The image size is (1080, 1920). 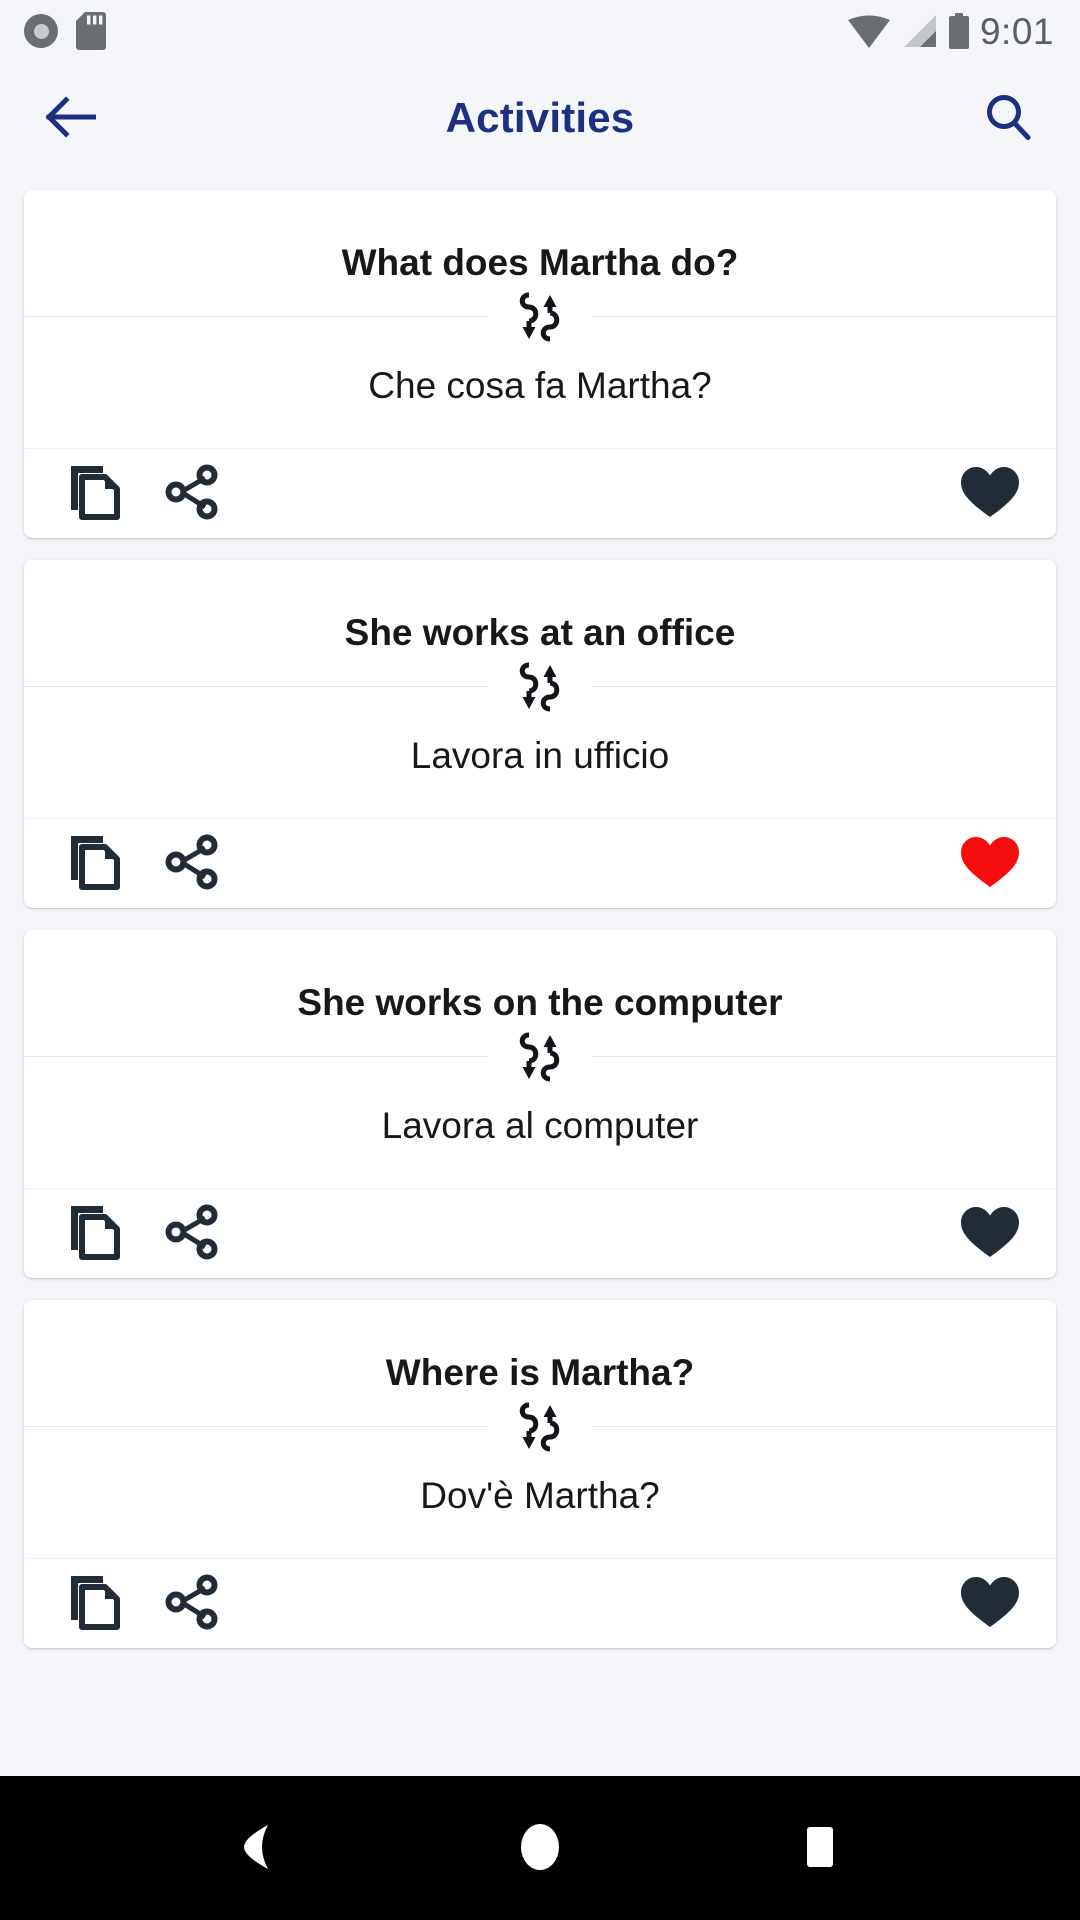 What do you see at coordinates (65, 31) in the screenshot?
I see `status-bar-left-icons` at bounding box center [65, 31].